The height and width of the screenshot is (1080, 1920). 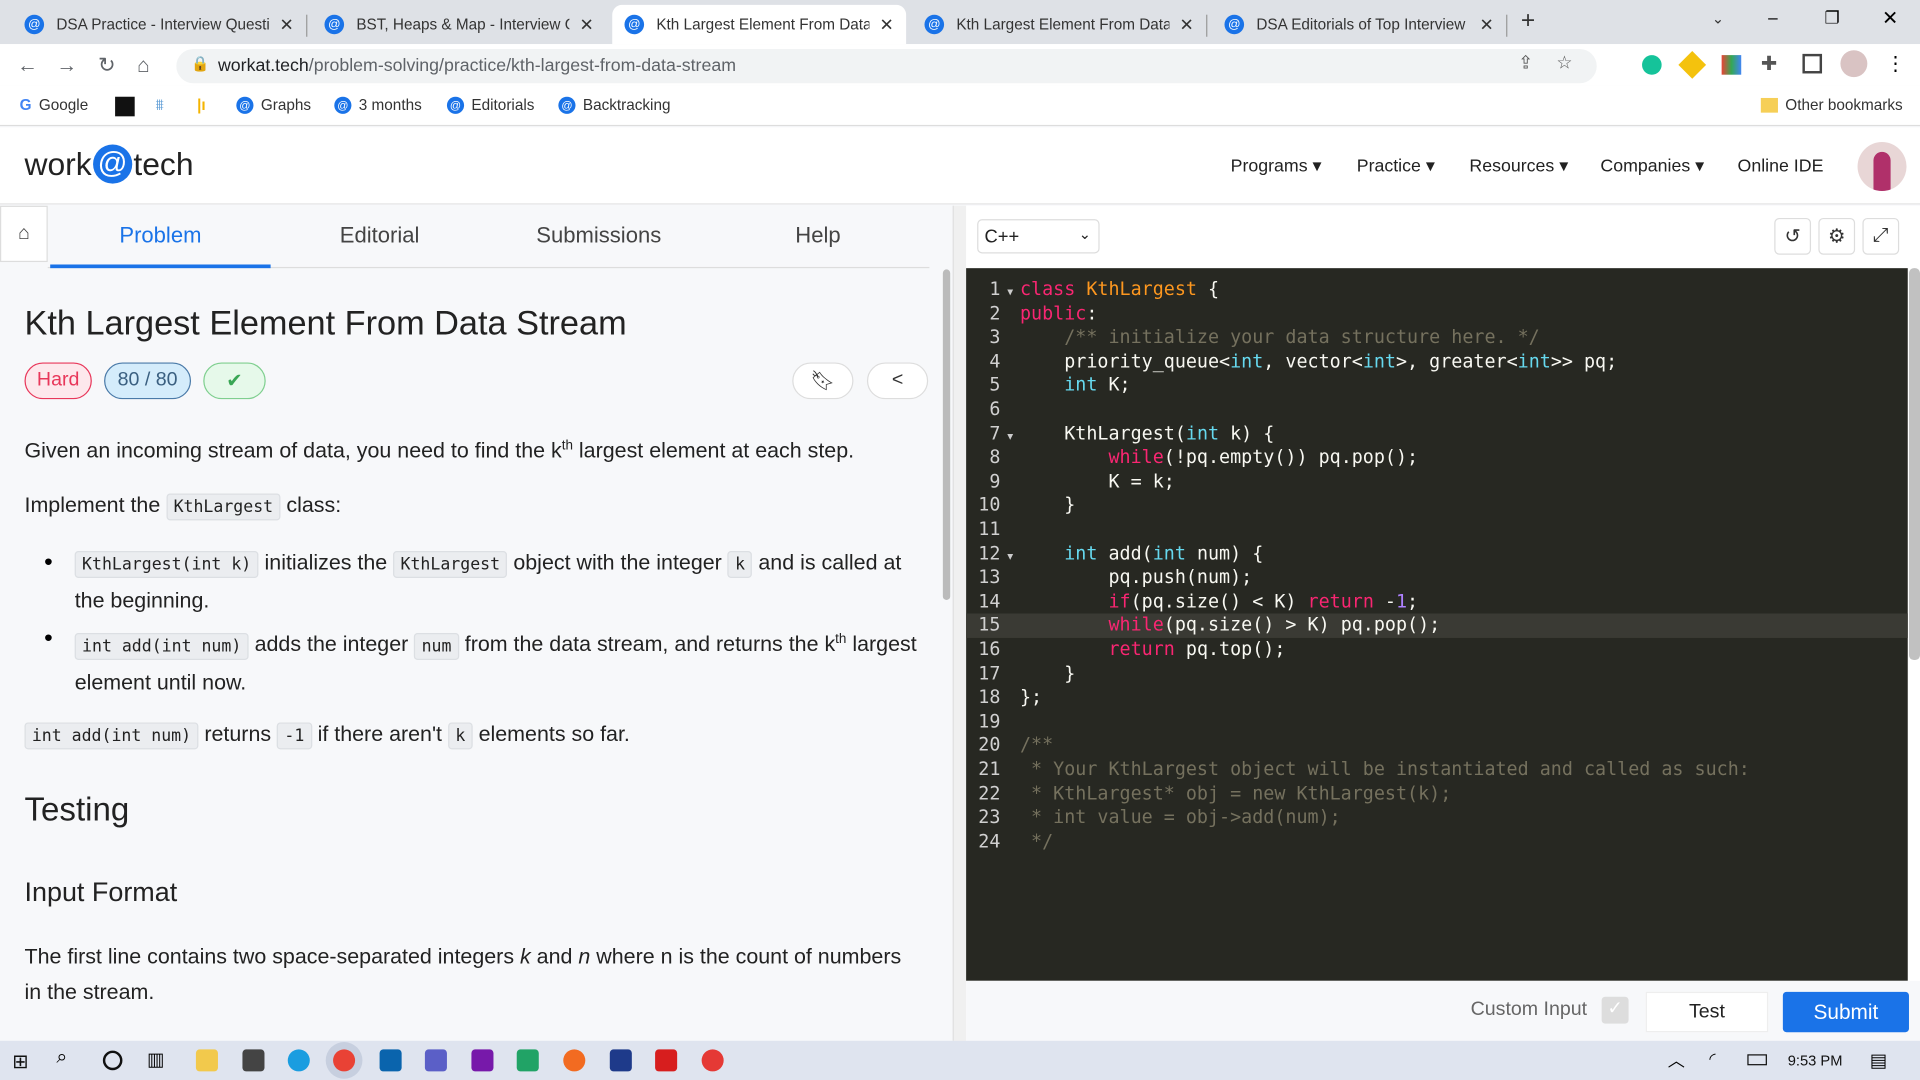 I want to click on custom-input-checkbox: ✓, so click(x=1615, y=1010).